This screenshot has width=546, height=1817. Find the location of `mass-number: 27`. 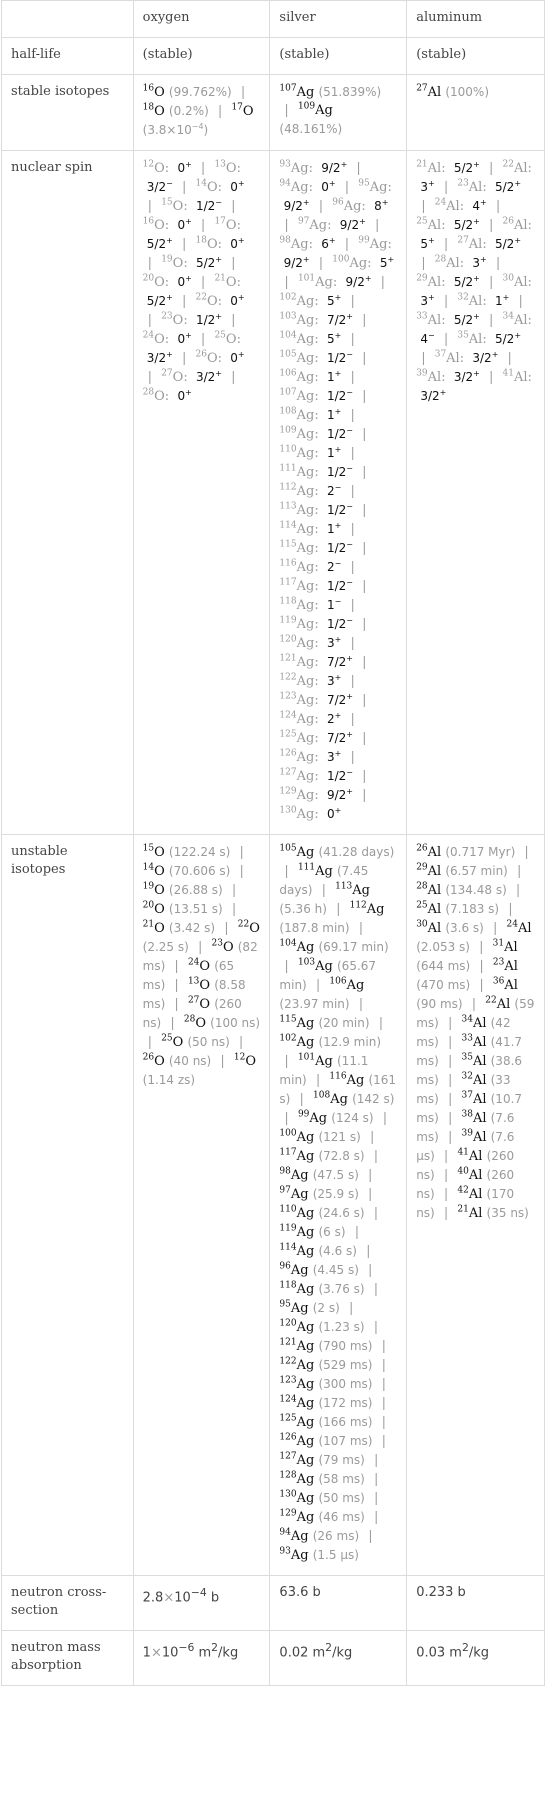

mass-number: 27 is located at coordinates (167, 373).